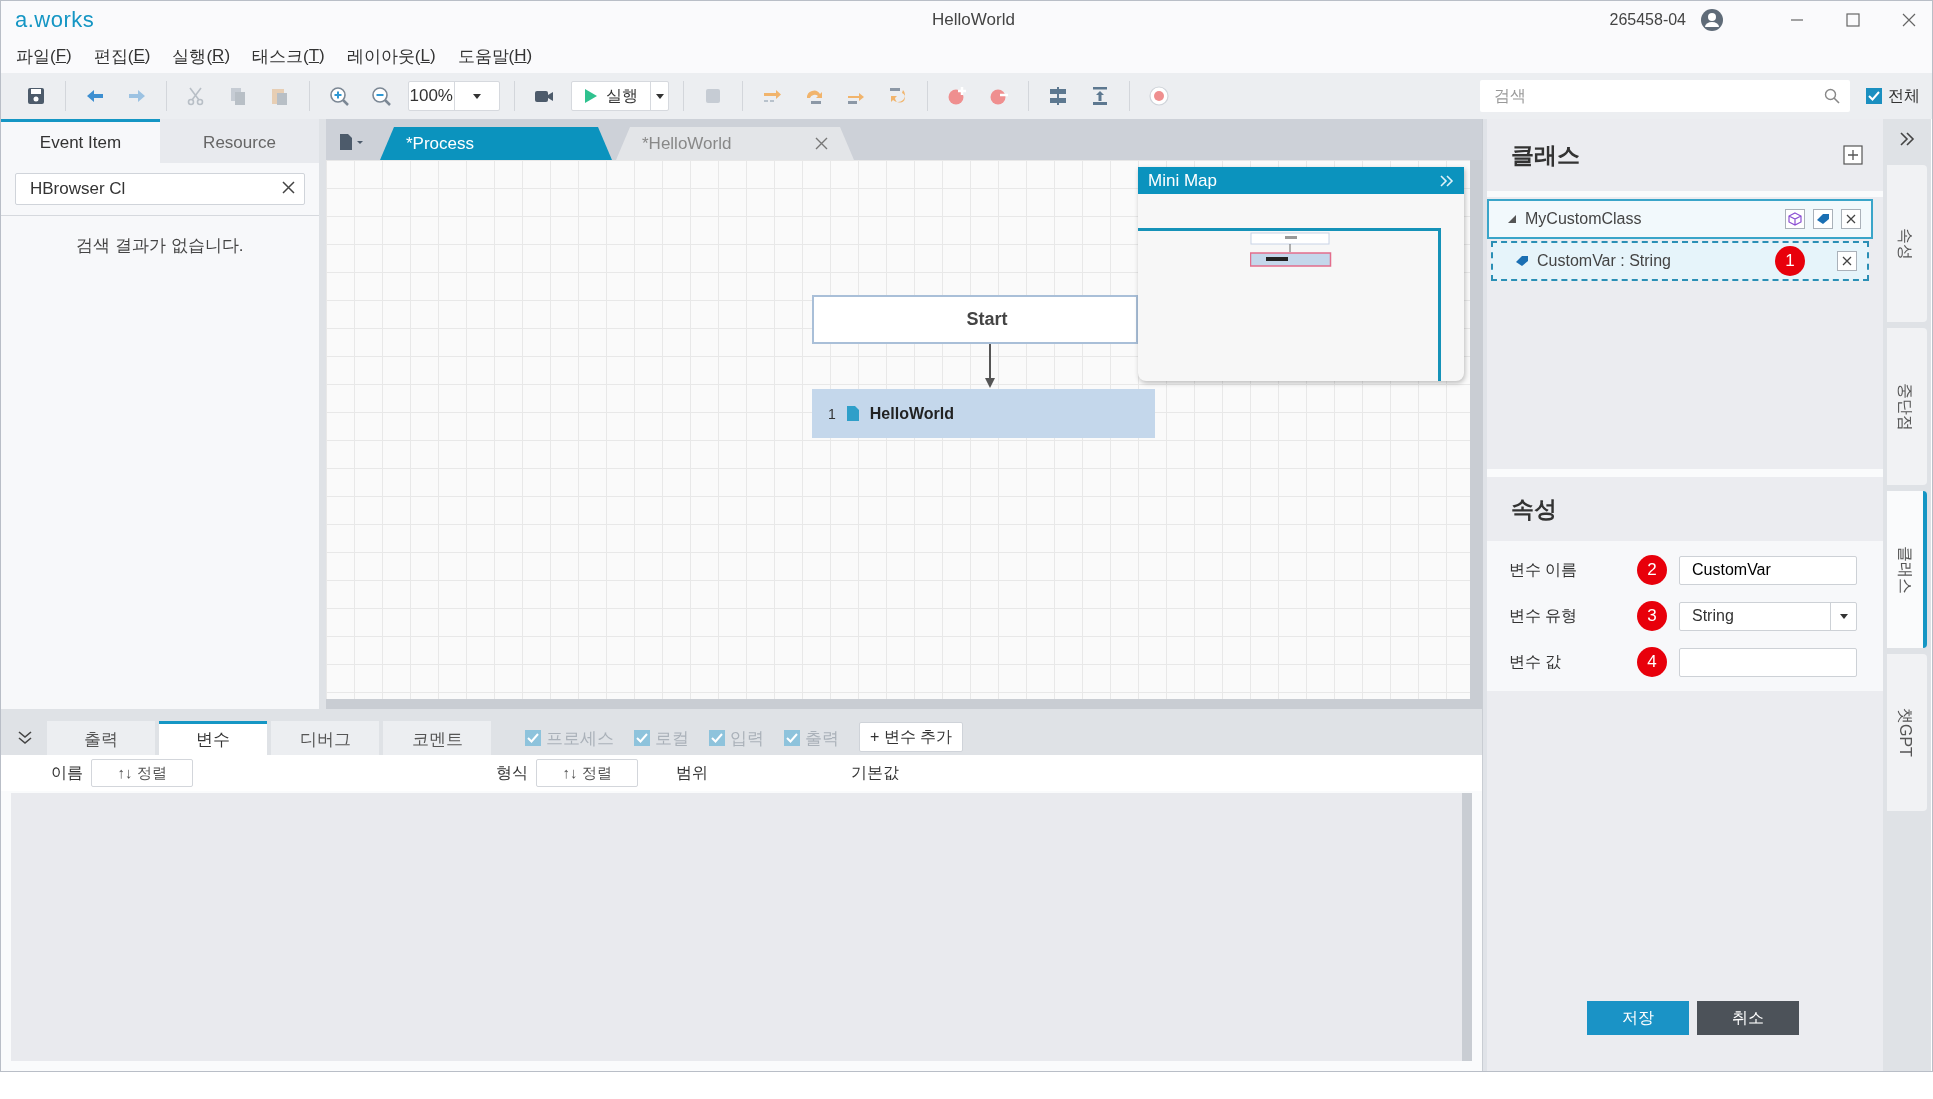 This screenshot has height=1099, width=1933. Describe the element at coordinates (1604, 261) in the screenshot. I see `tree-label: CustomVar : String` at that location.